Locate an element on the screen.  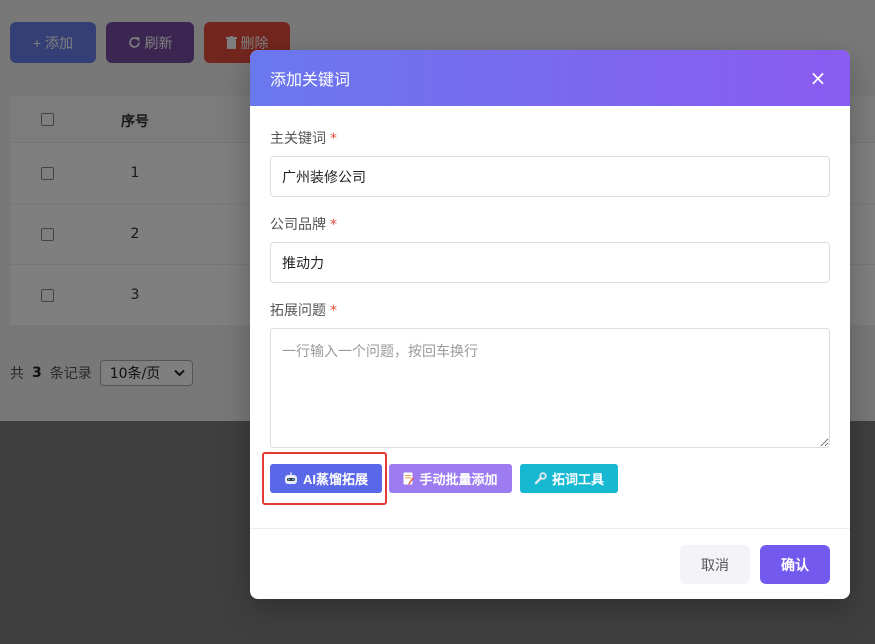
main-keyword-input is located at coordinates (550, 176).